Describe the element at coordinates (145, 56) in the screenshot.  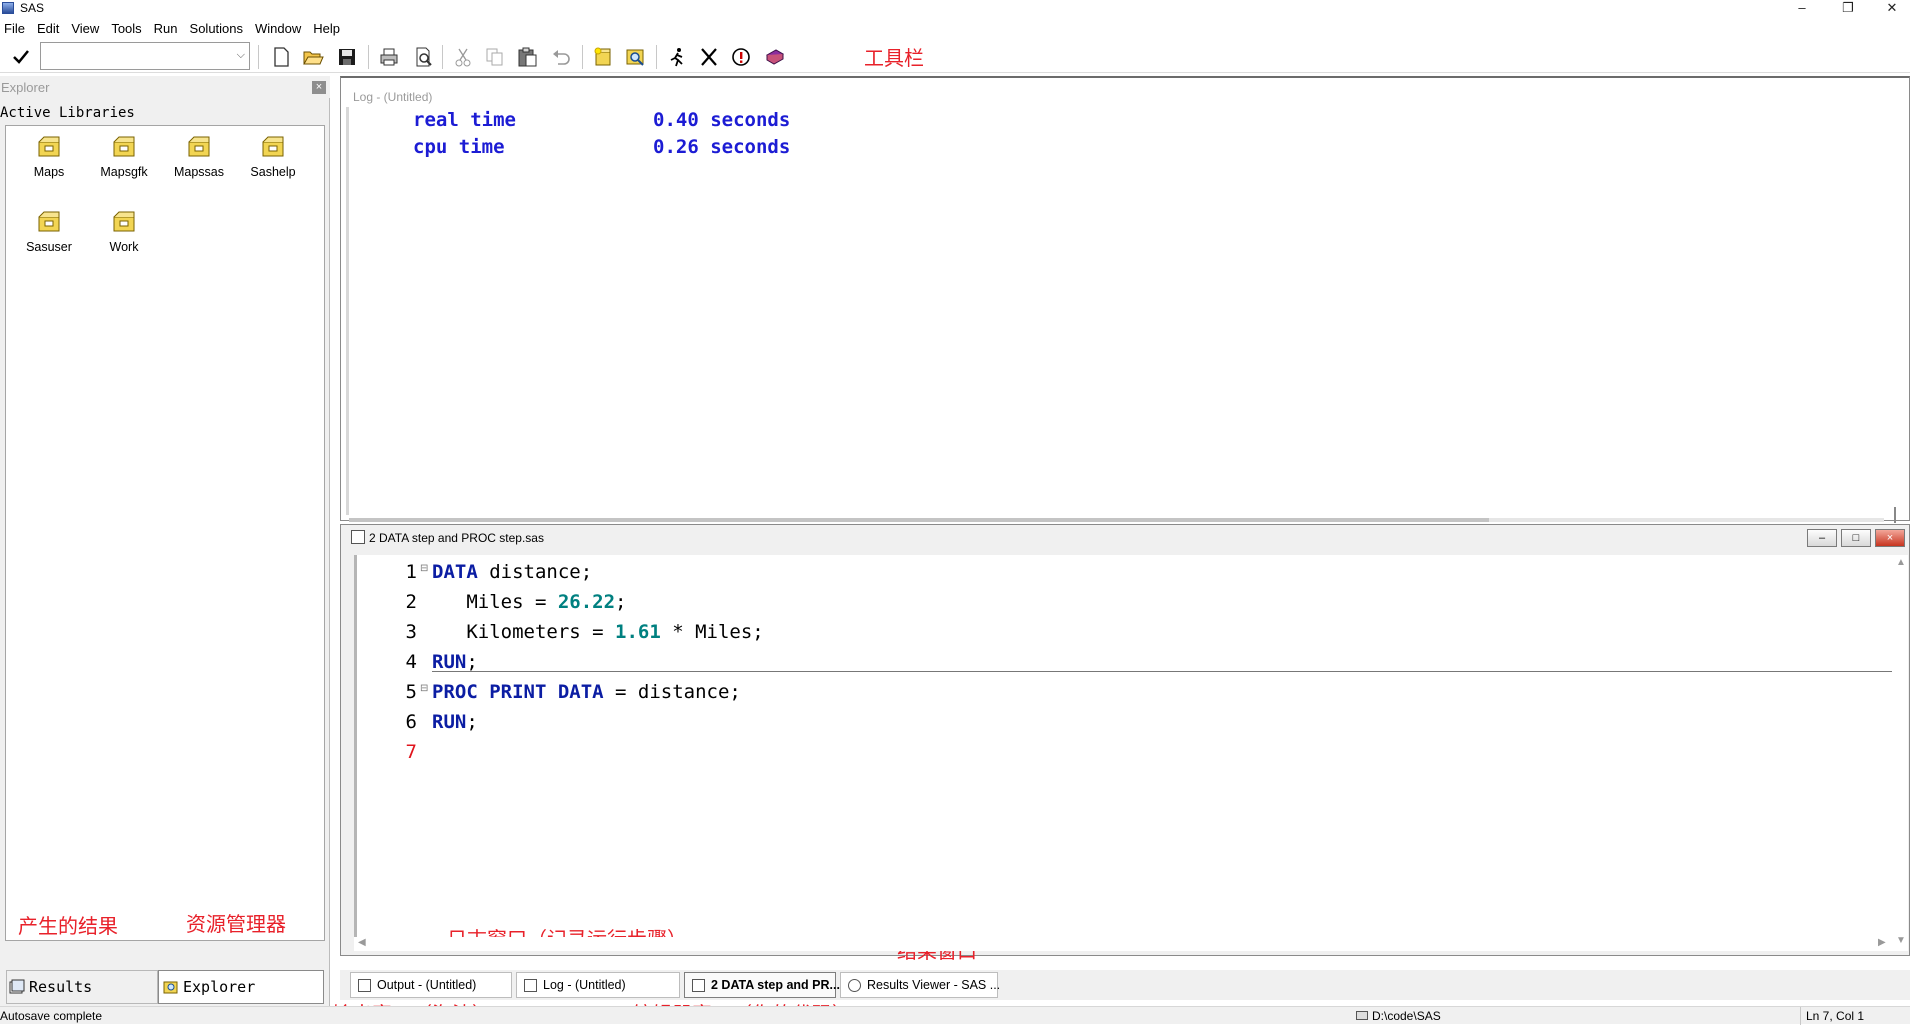
I see `command-box: ⌵` at that location.